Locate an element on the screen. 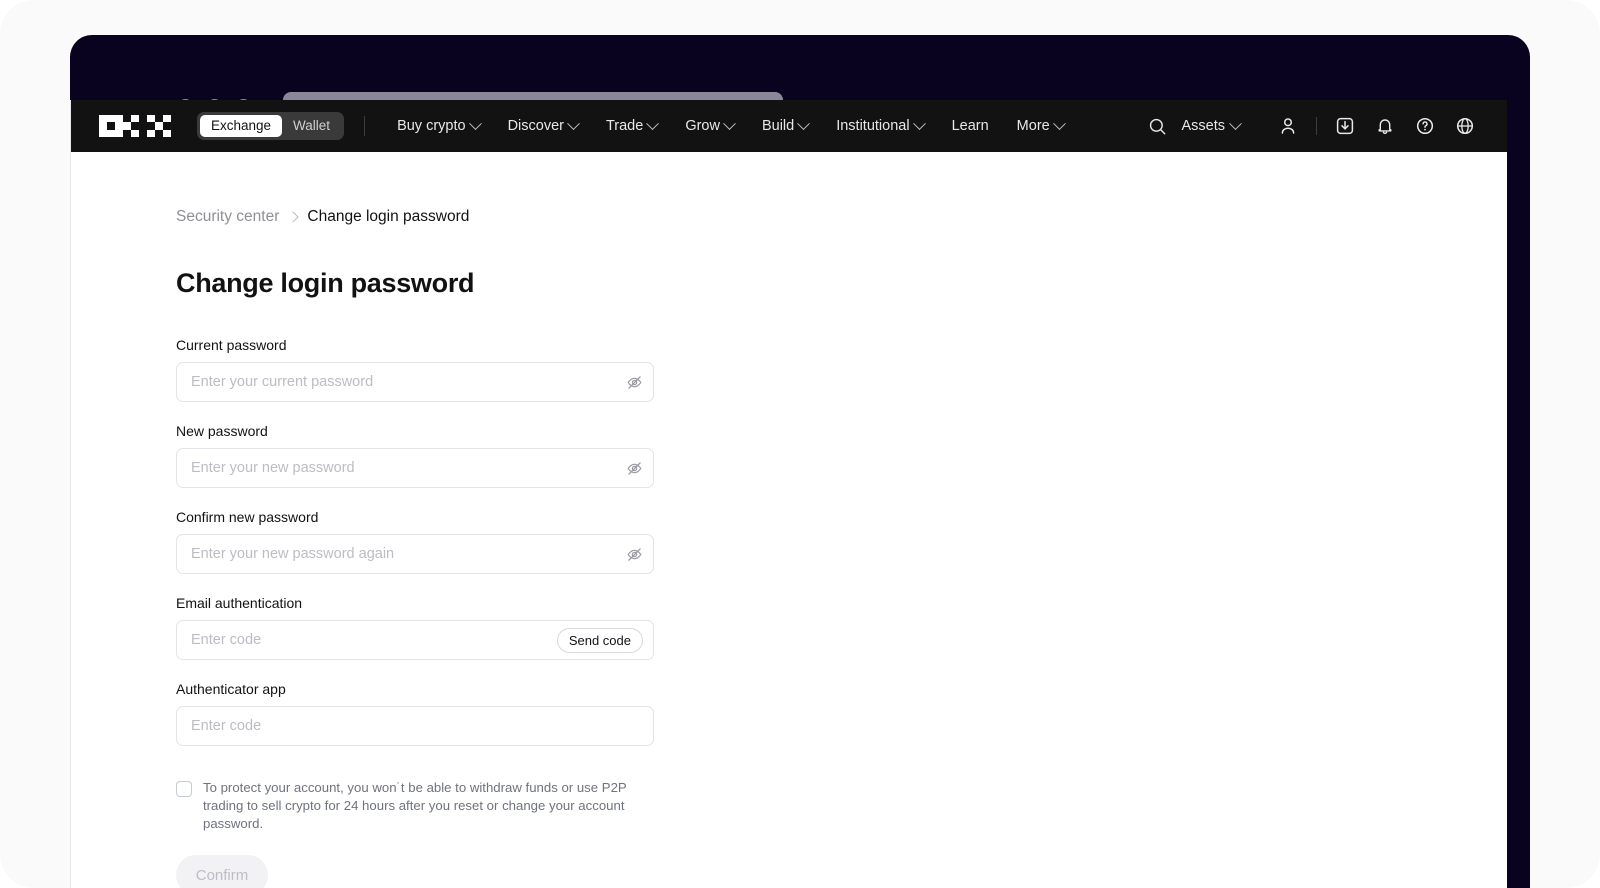 The image size is (1600, 888). nav-link-buy-crypto: Buy crypto is located at coordinates (438, 125).